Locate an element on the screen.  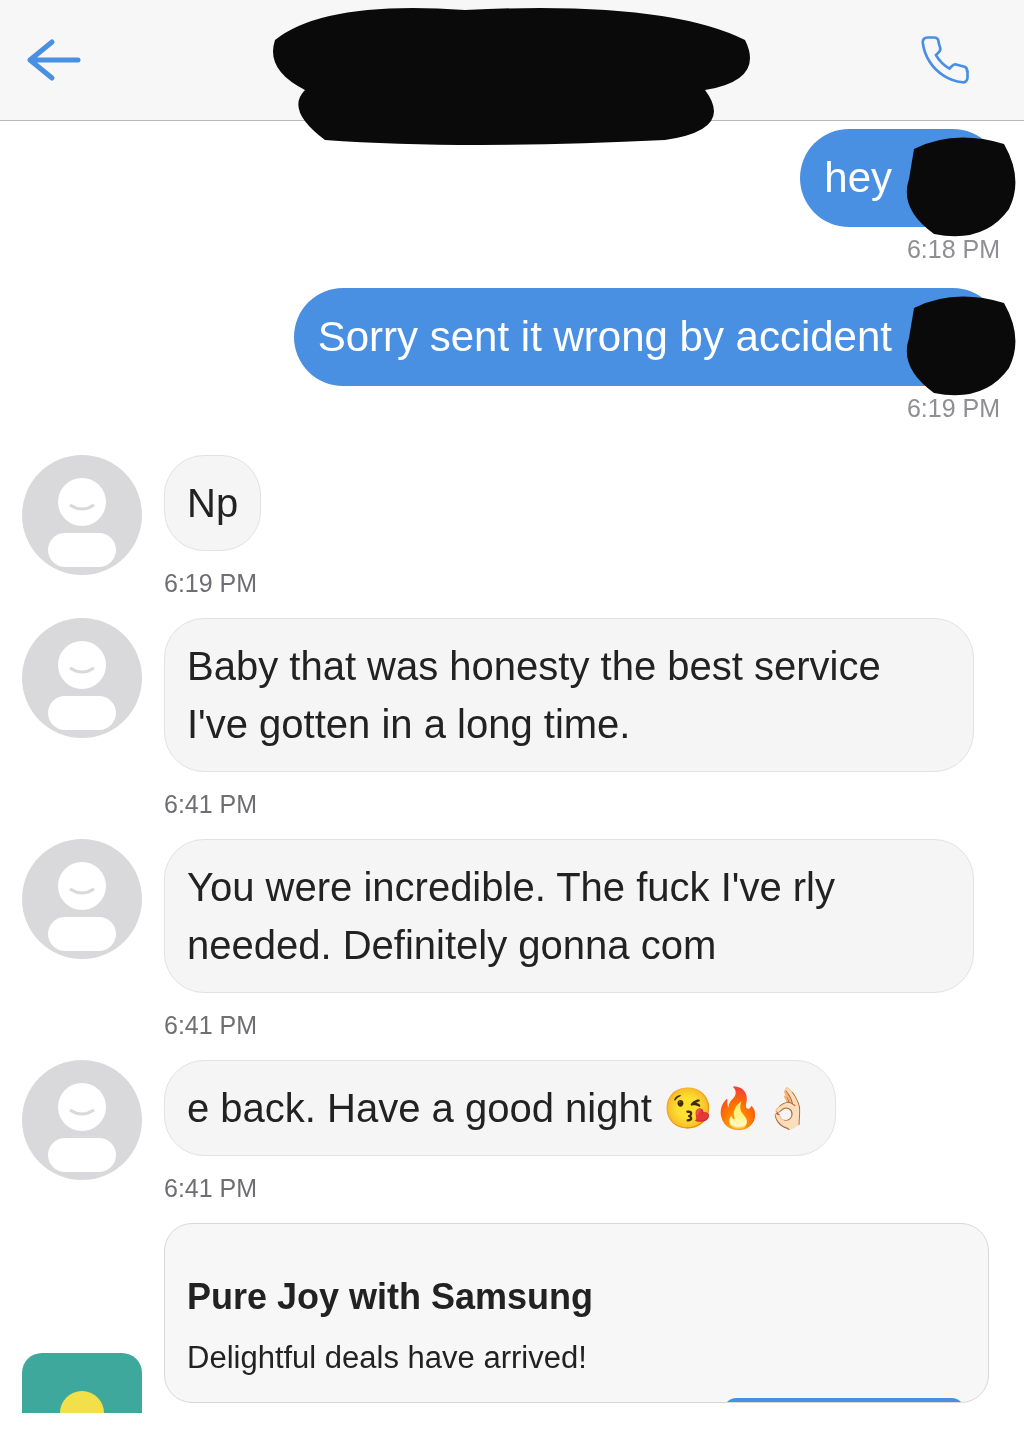
received-message: e back. Have a good night 😘🔥👌🏻 is located at coordinates (500, 1108).